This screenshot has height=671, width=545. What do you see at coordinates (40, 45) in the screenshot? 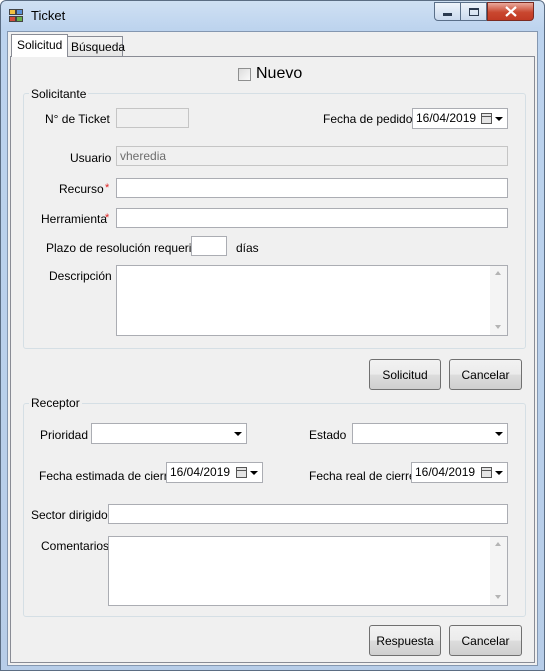
I see `tab-solicitud: Solicitud` at bounding box center [40, 45].